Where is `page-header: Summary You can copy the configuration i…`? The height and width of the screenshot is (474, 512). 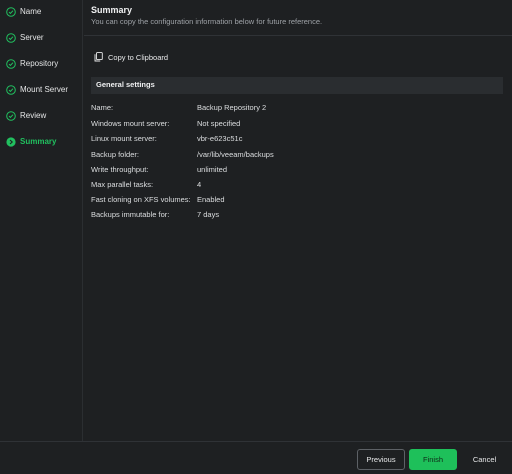
page-header: Summary You can copy the configuration i… is located at coordinates (298, 18).